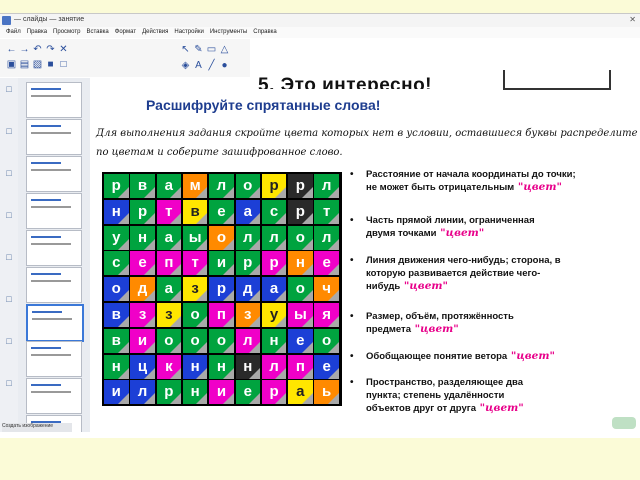 This screenshot has width=640, height=480. I want to click on grid-letter: у, so click(116, 237).